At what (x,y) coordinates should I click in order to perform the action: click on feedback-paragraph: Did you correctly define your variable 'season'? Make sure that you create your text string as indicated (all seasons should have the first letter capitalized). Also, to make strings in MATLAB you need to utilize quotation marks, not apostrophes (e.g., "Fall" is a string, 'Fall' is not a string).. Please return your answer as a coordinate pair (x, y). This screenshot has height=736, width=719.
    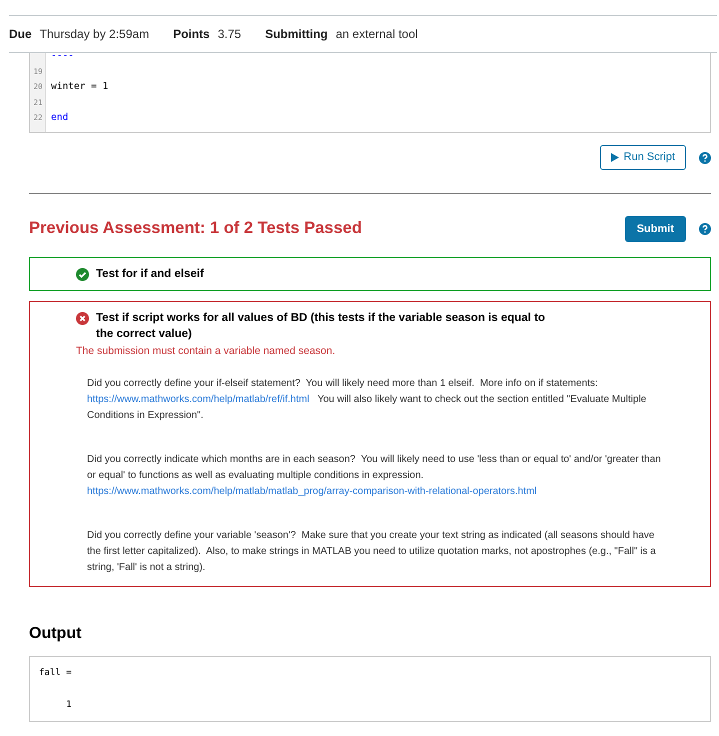
    Looking at the image, I should click on (372, 551).